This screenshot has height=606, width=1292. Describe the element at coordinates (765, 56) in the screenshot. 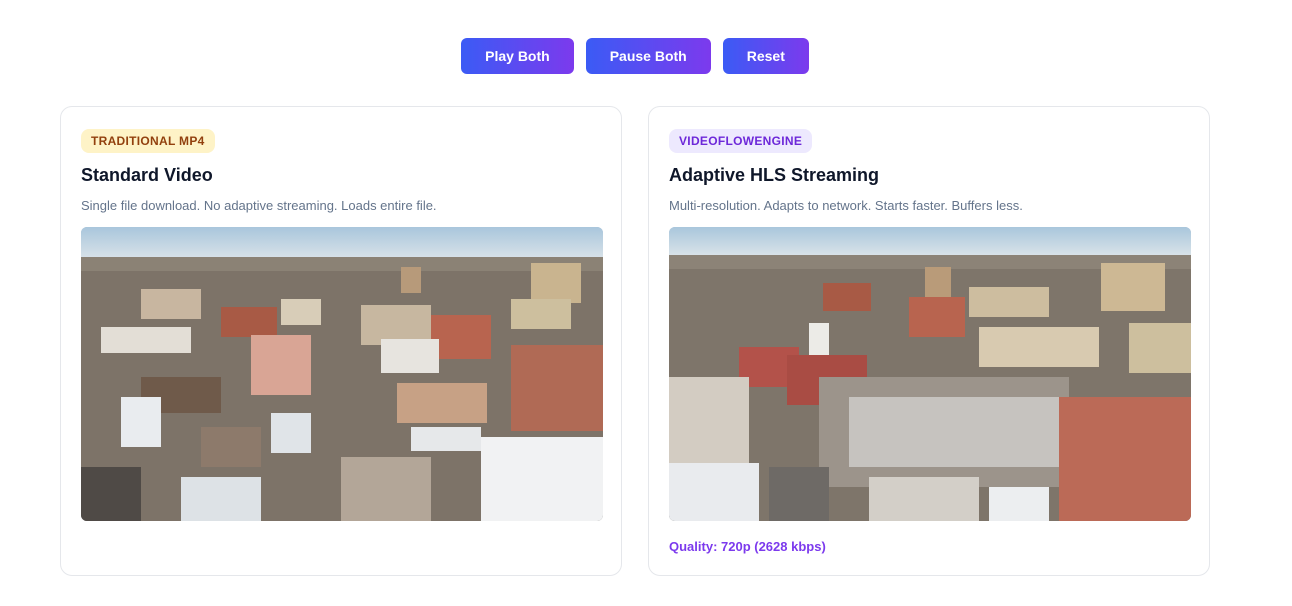

I see `reset-button: Reset` at that location.